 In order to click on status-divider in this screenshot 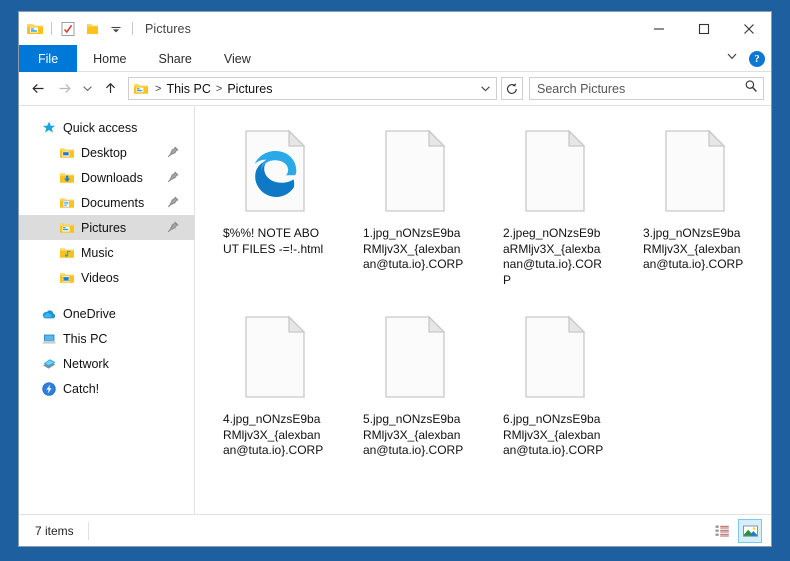, I will do `click(88, 530)`.